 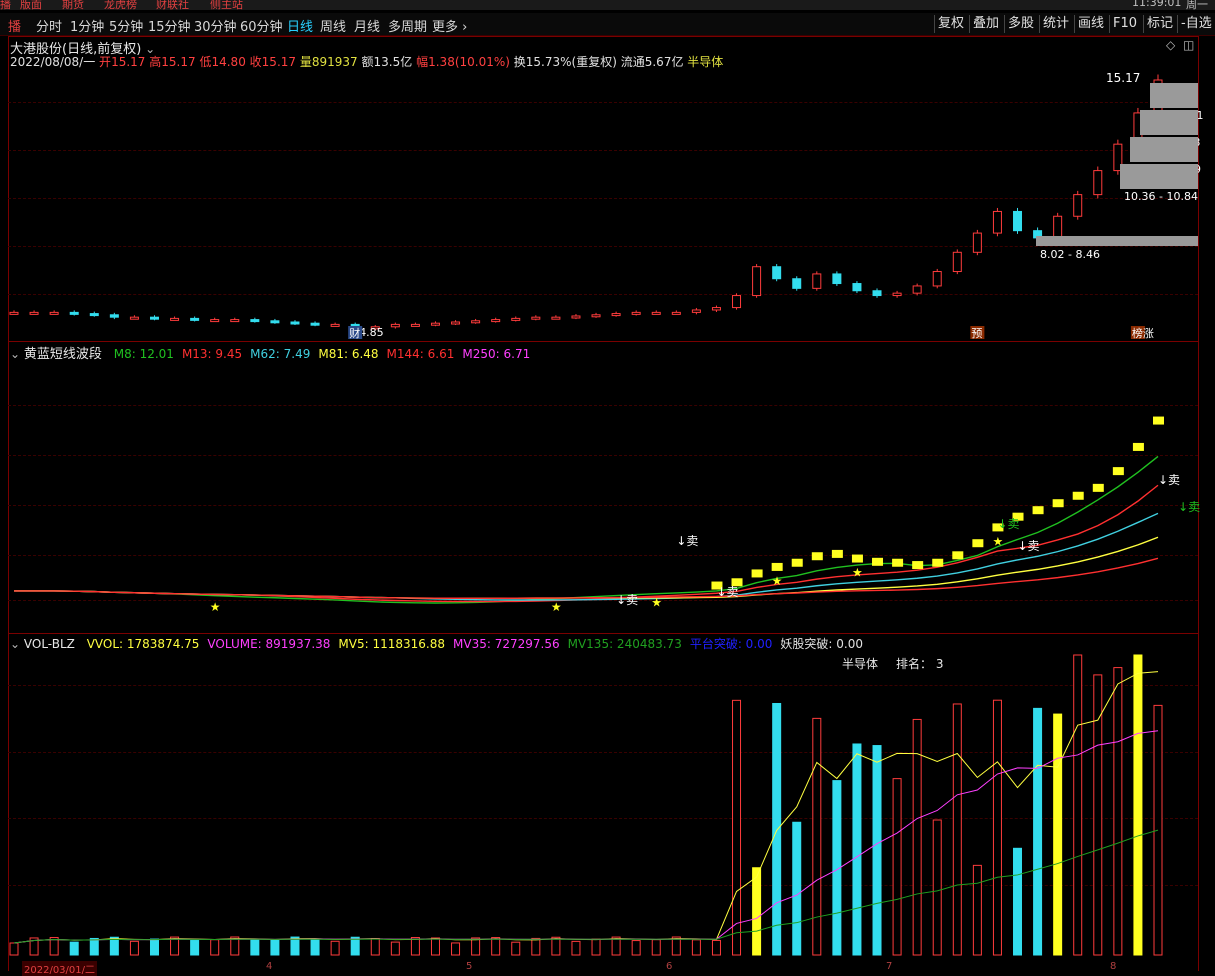 What do you see at coordinates (1113, 966) in the screenshot?
I see `date-tick: 8` at bounding box center [1113, 966].